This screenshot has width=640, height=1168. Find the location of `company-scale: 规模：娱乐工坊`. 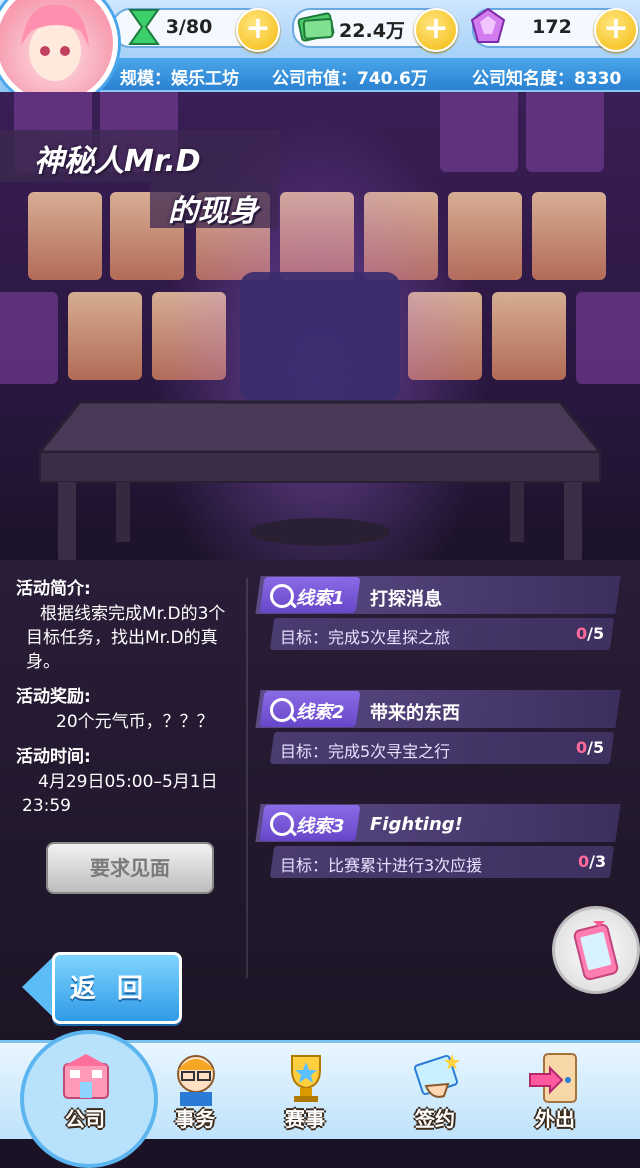

company-scale: 规模：娱乐工坊 is located at coordinates (179, 79).